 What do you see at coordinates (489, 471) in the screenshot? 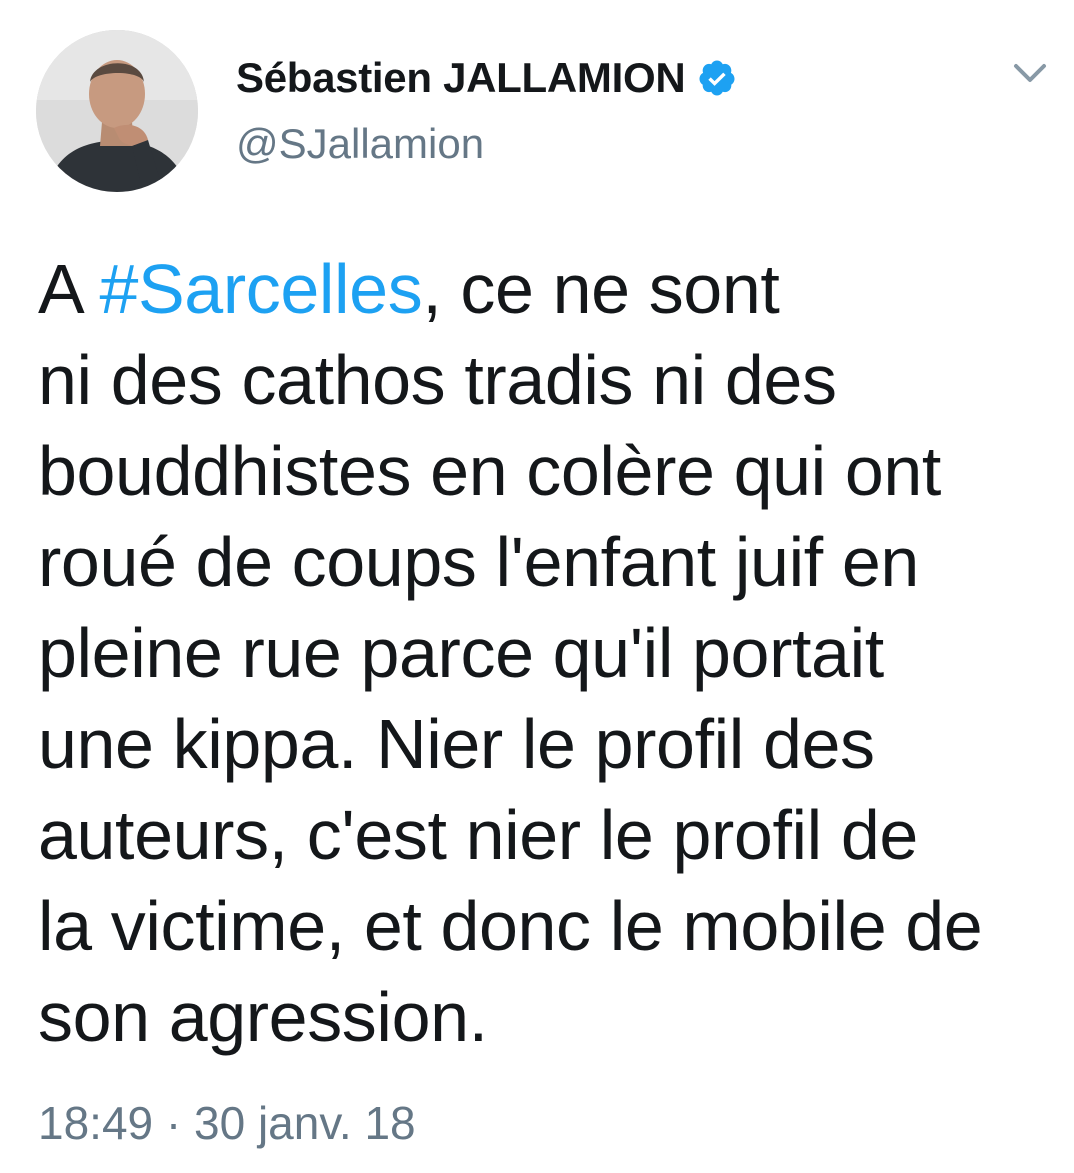
I see `tweet-line: bouddhistes en colère qui ont` at bounding box center [489, 471].